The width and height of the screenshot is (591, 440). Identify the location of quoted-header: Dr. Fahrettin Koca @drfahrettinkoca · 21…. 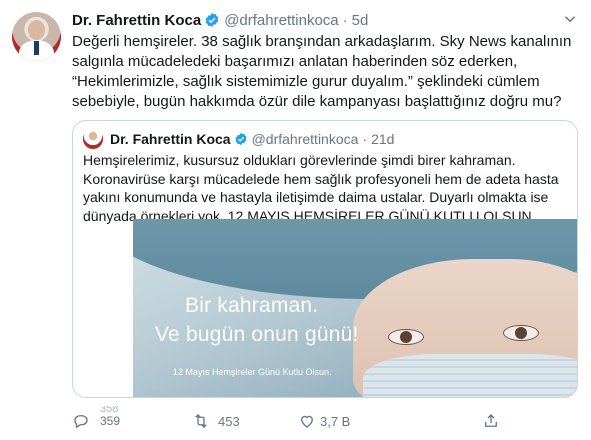
(252, 139).